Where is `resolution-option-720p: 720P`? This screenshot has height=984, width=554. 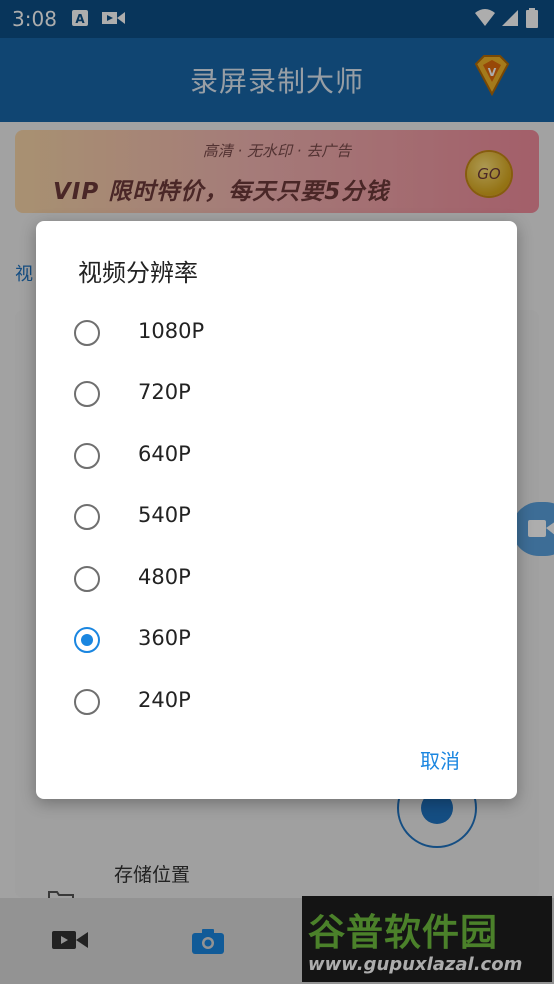 resolution-option-720p: 720P is located at coordinates (274, 396).